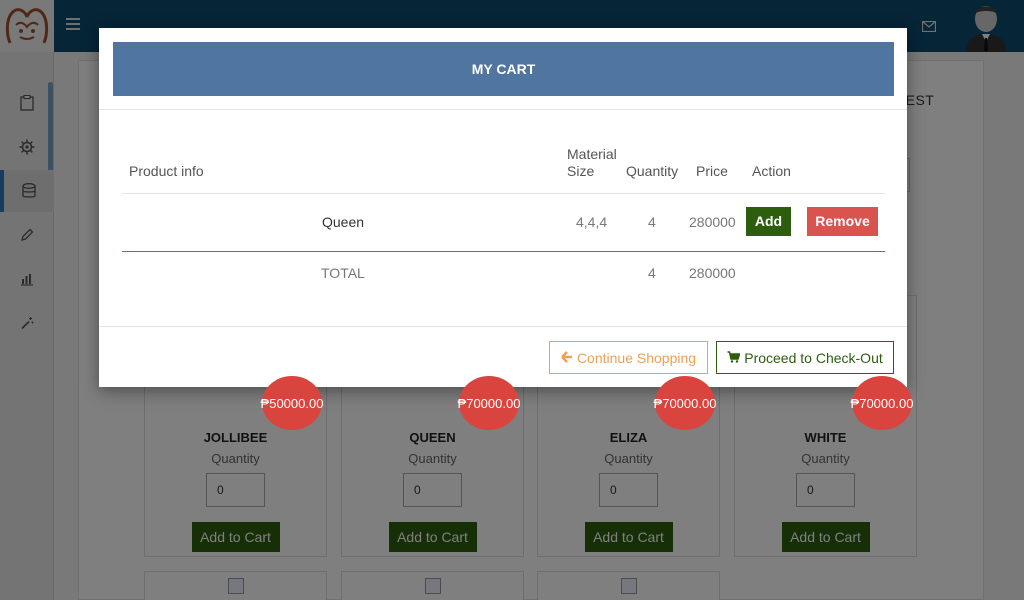  Describe the element at coordinates (567, 358) in the screenshot. I see `arrow-left-icon` at that location.